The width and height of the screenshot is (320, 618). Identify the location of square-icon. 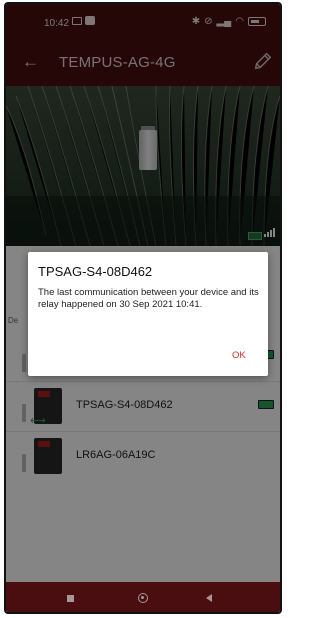
(70, 598).